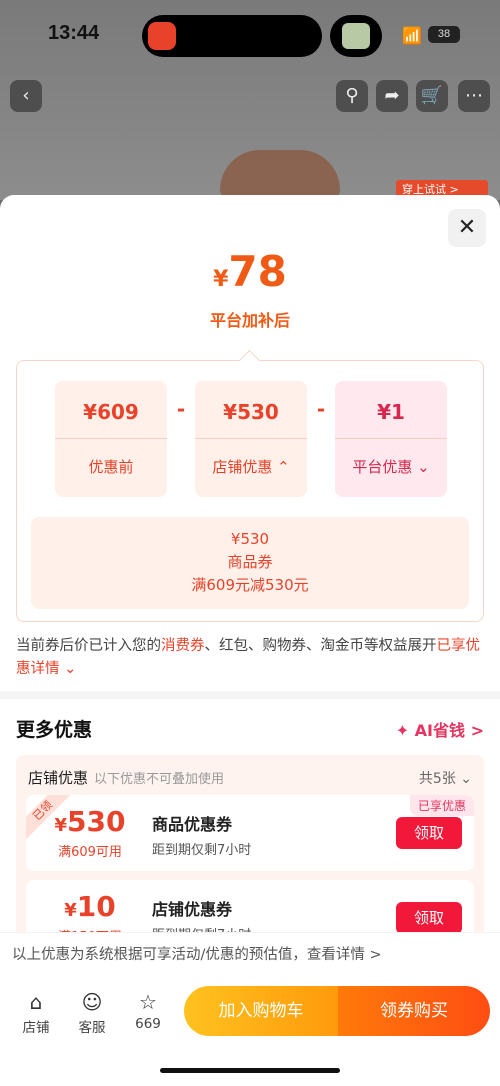 The width and height of the screenshot is (500, 1086). I want to click on wifi-icon: 📶, so click(412, 35).